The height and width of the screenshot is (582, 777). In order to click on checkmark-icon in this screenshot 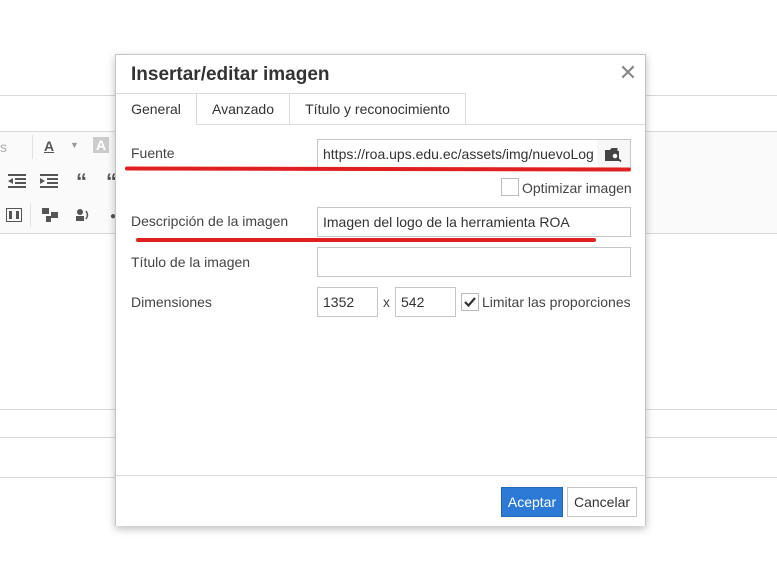, I will do `click(470, 302)`.